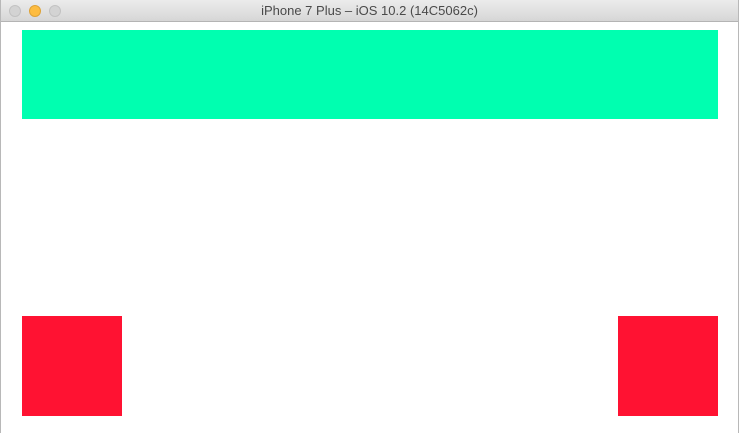 This screenshot has height=433, width=739. I want to click on window-title: iPhone 7 Plus – iOS 10.2 (14C5062c), so click(369, 10).